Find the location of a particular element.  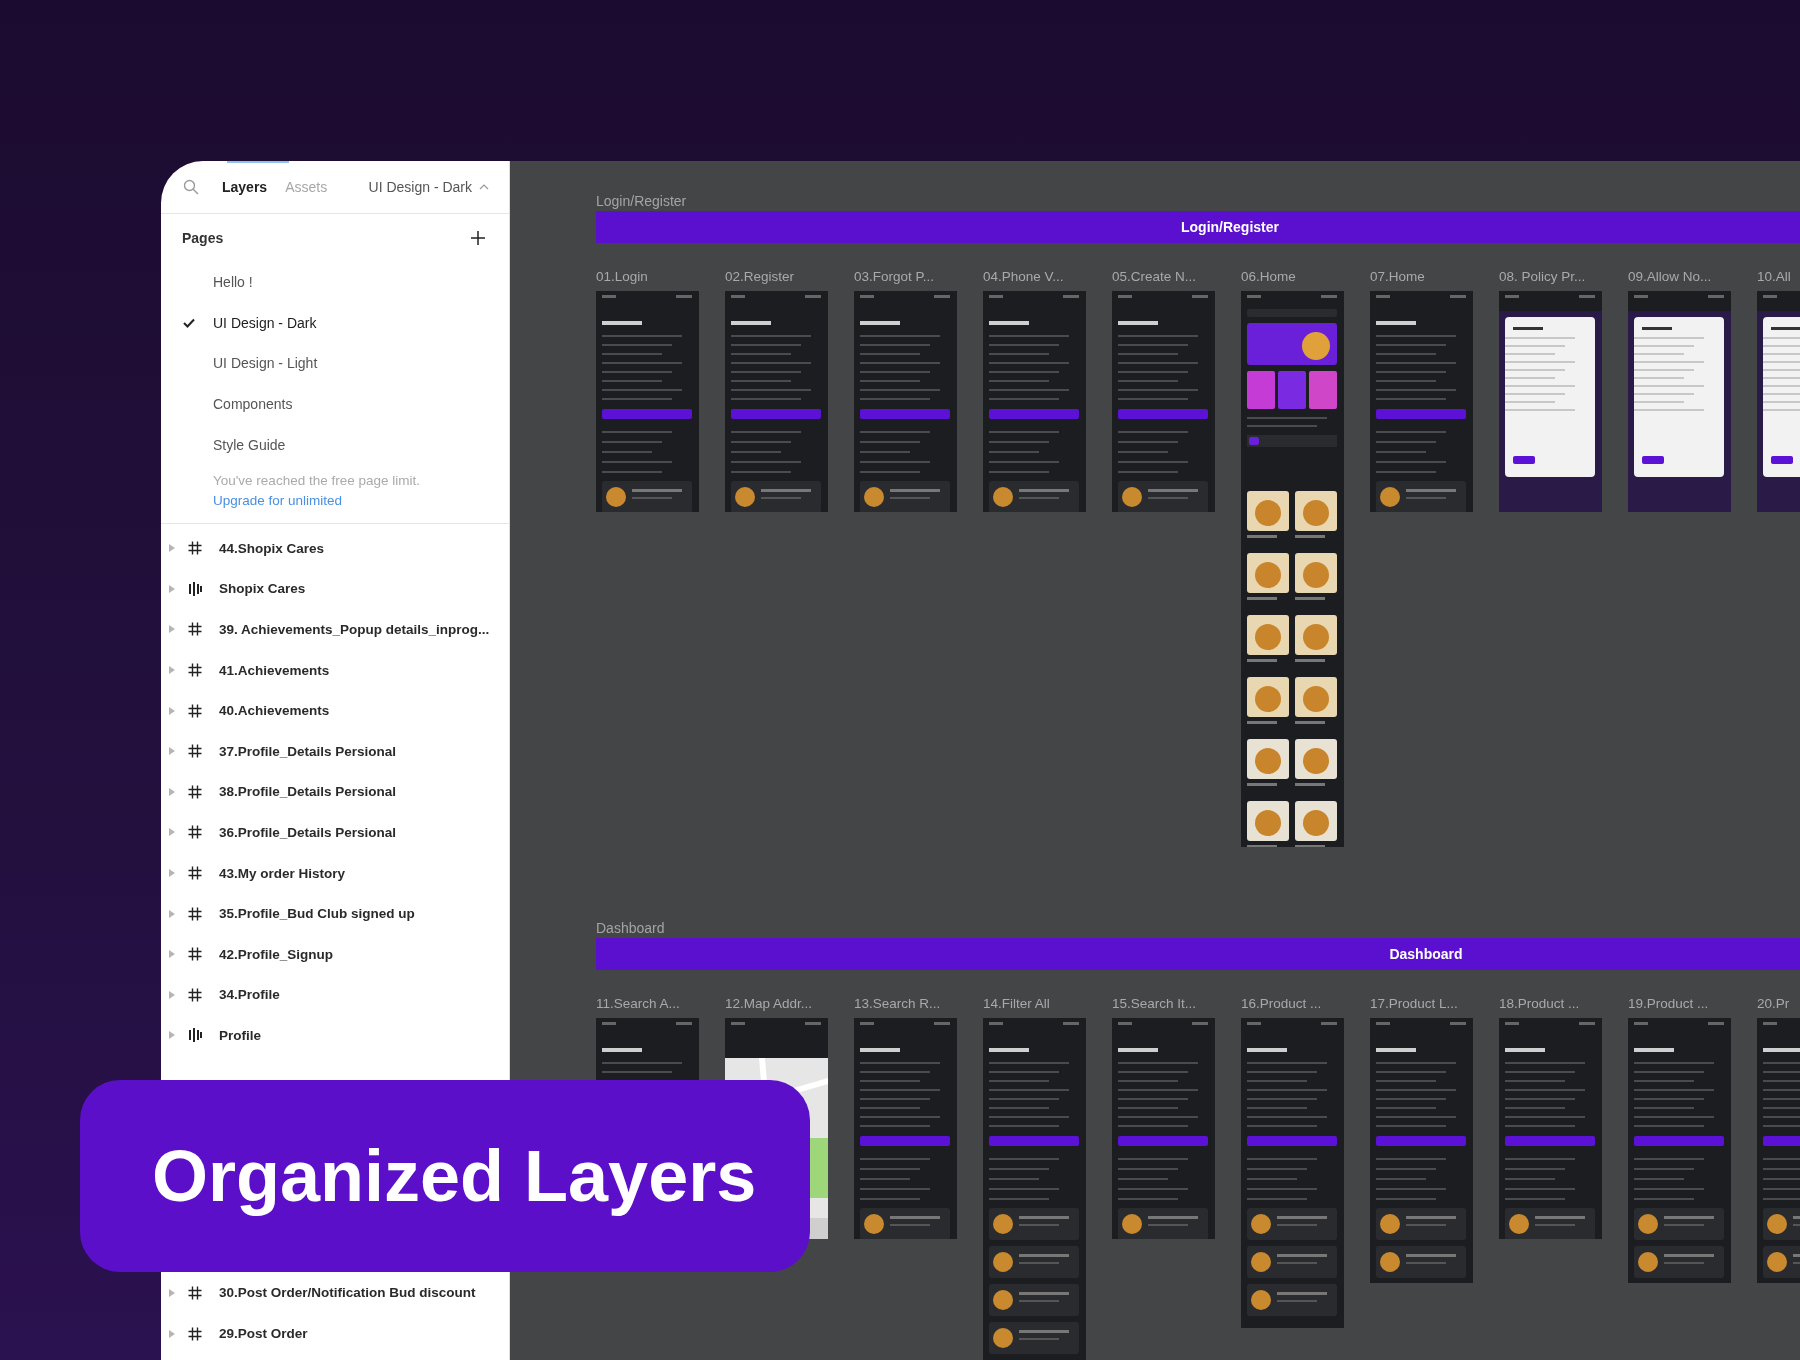

layer-item: 40.Achievements is located at coordinates (335, 710).